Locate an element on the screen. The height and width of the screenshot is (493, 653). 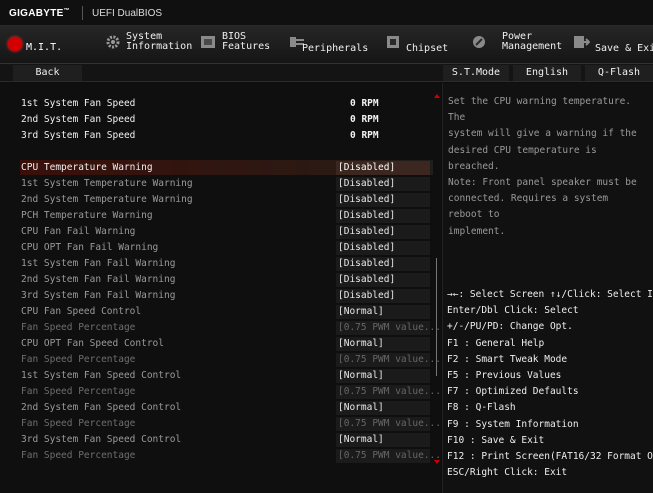
tab-mit: M.I.T. is located at coordinates (48, 45).